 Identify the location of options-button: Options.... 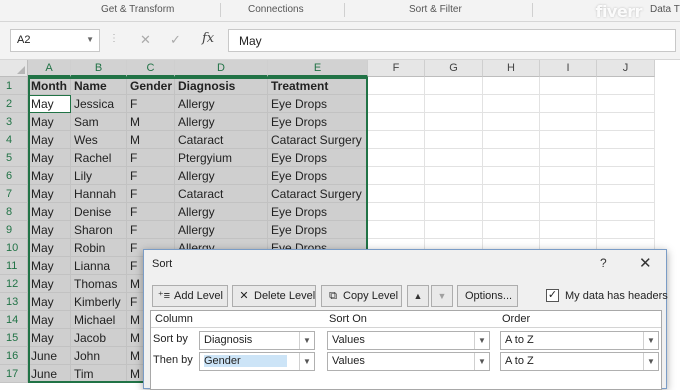
(487, 296).